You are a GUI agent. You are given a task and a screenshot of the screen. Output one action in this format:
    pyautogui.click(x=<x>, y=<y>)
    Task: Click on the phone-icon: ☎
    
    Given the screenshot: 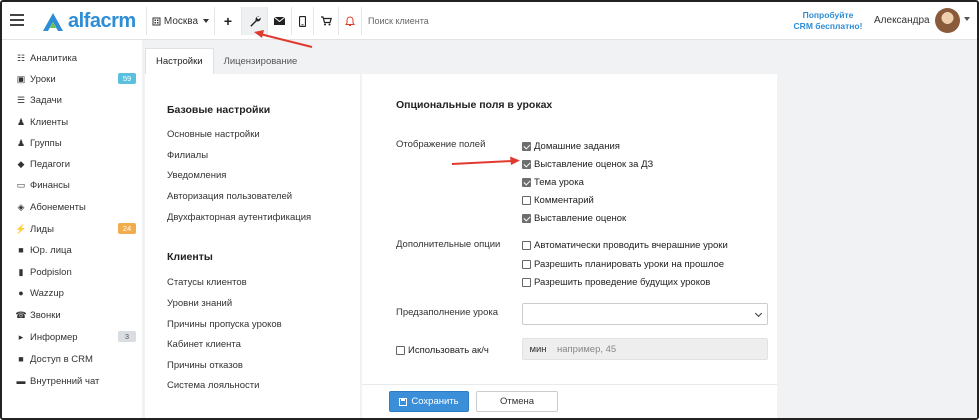 What is the action you would take?
    pyautogui.click(x=21, y=314)
    